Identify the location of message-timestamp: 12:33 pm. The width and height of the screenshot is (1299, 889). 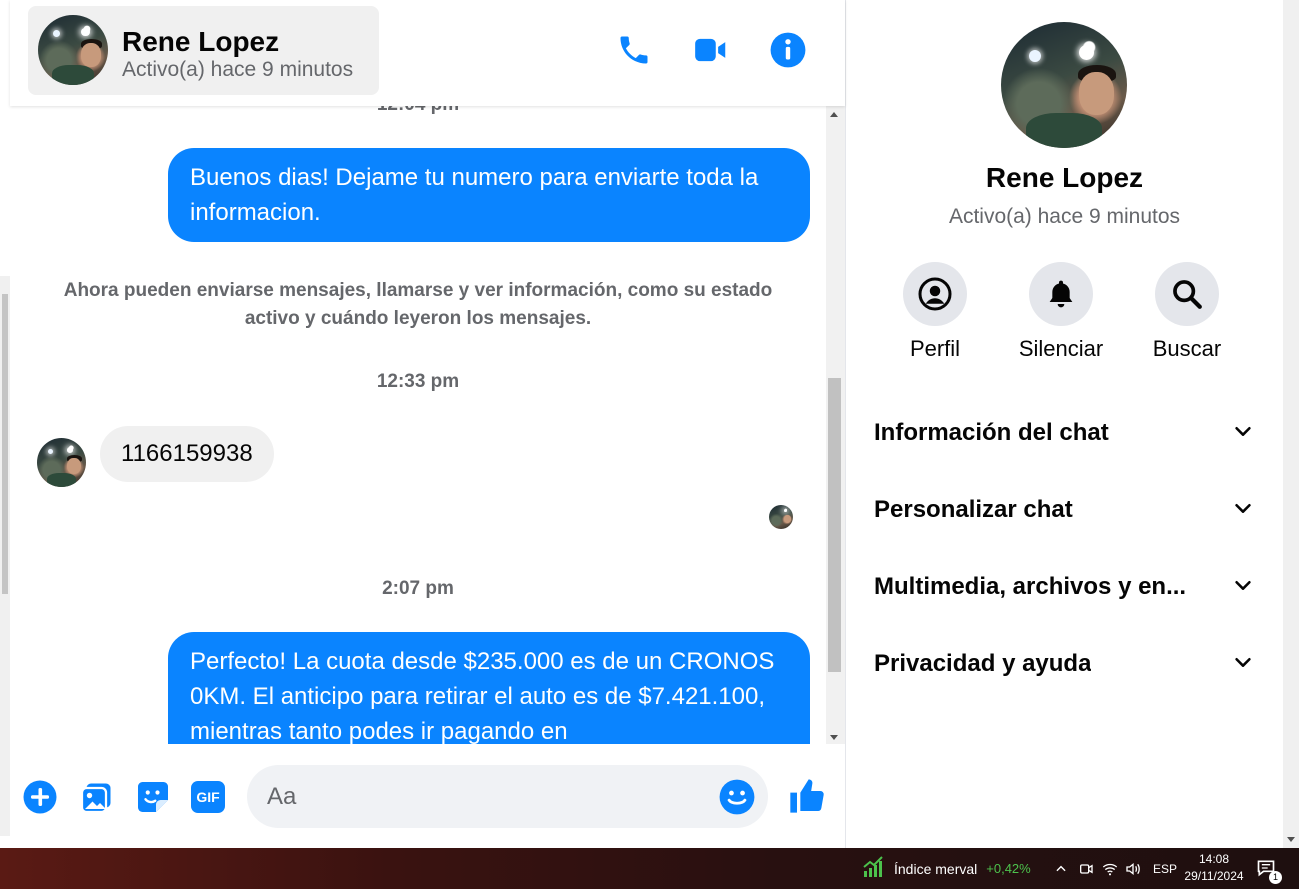
(418, 381).